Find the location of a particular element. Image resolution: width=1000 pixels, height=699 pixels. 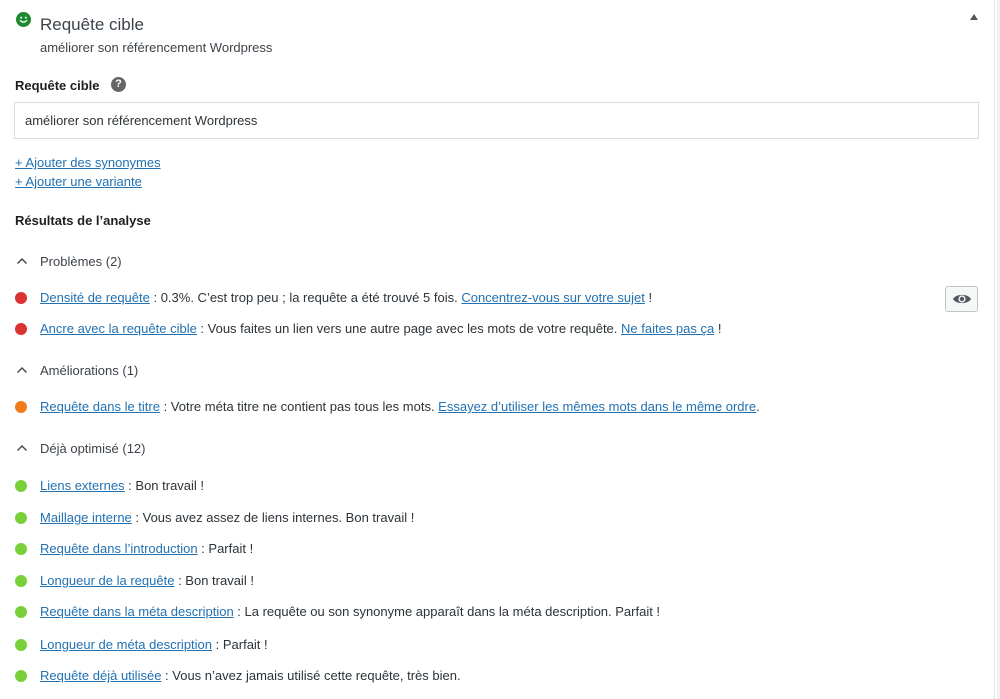

mark-button is located at coordinates (961, 299).